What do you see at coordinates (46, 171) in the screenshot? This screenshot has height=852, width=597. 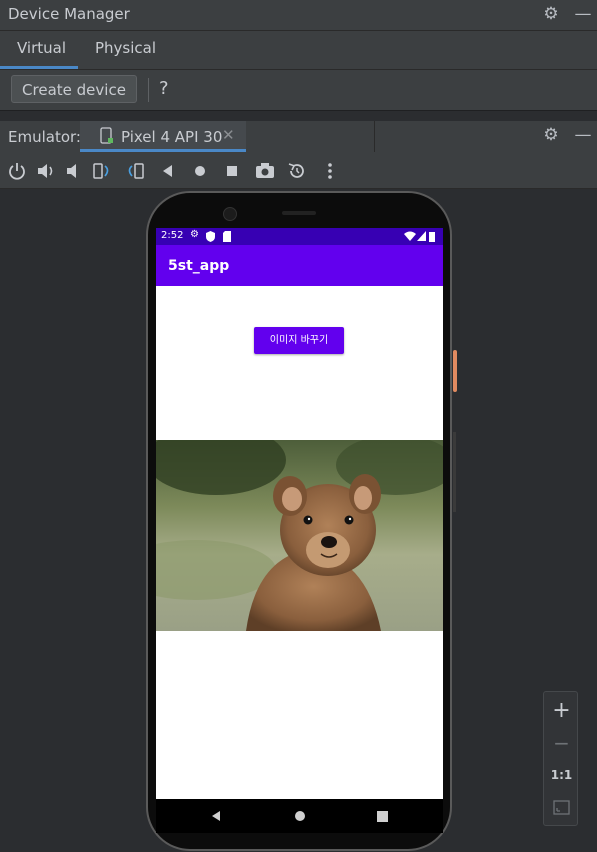 I see `volume-up-icon` at bounding box center [46, 171].